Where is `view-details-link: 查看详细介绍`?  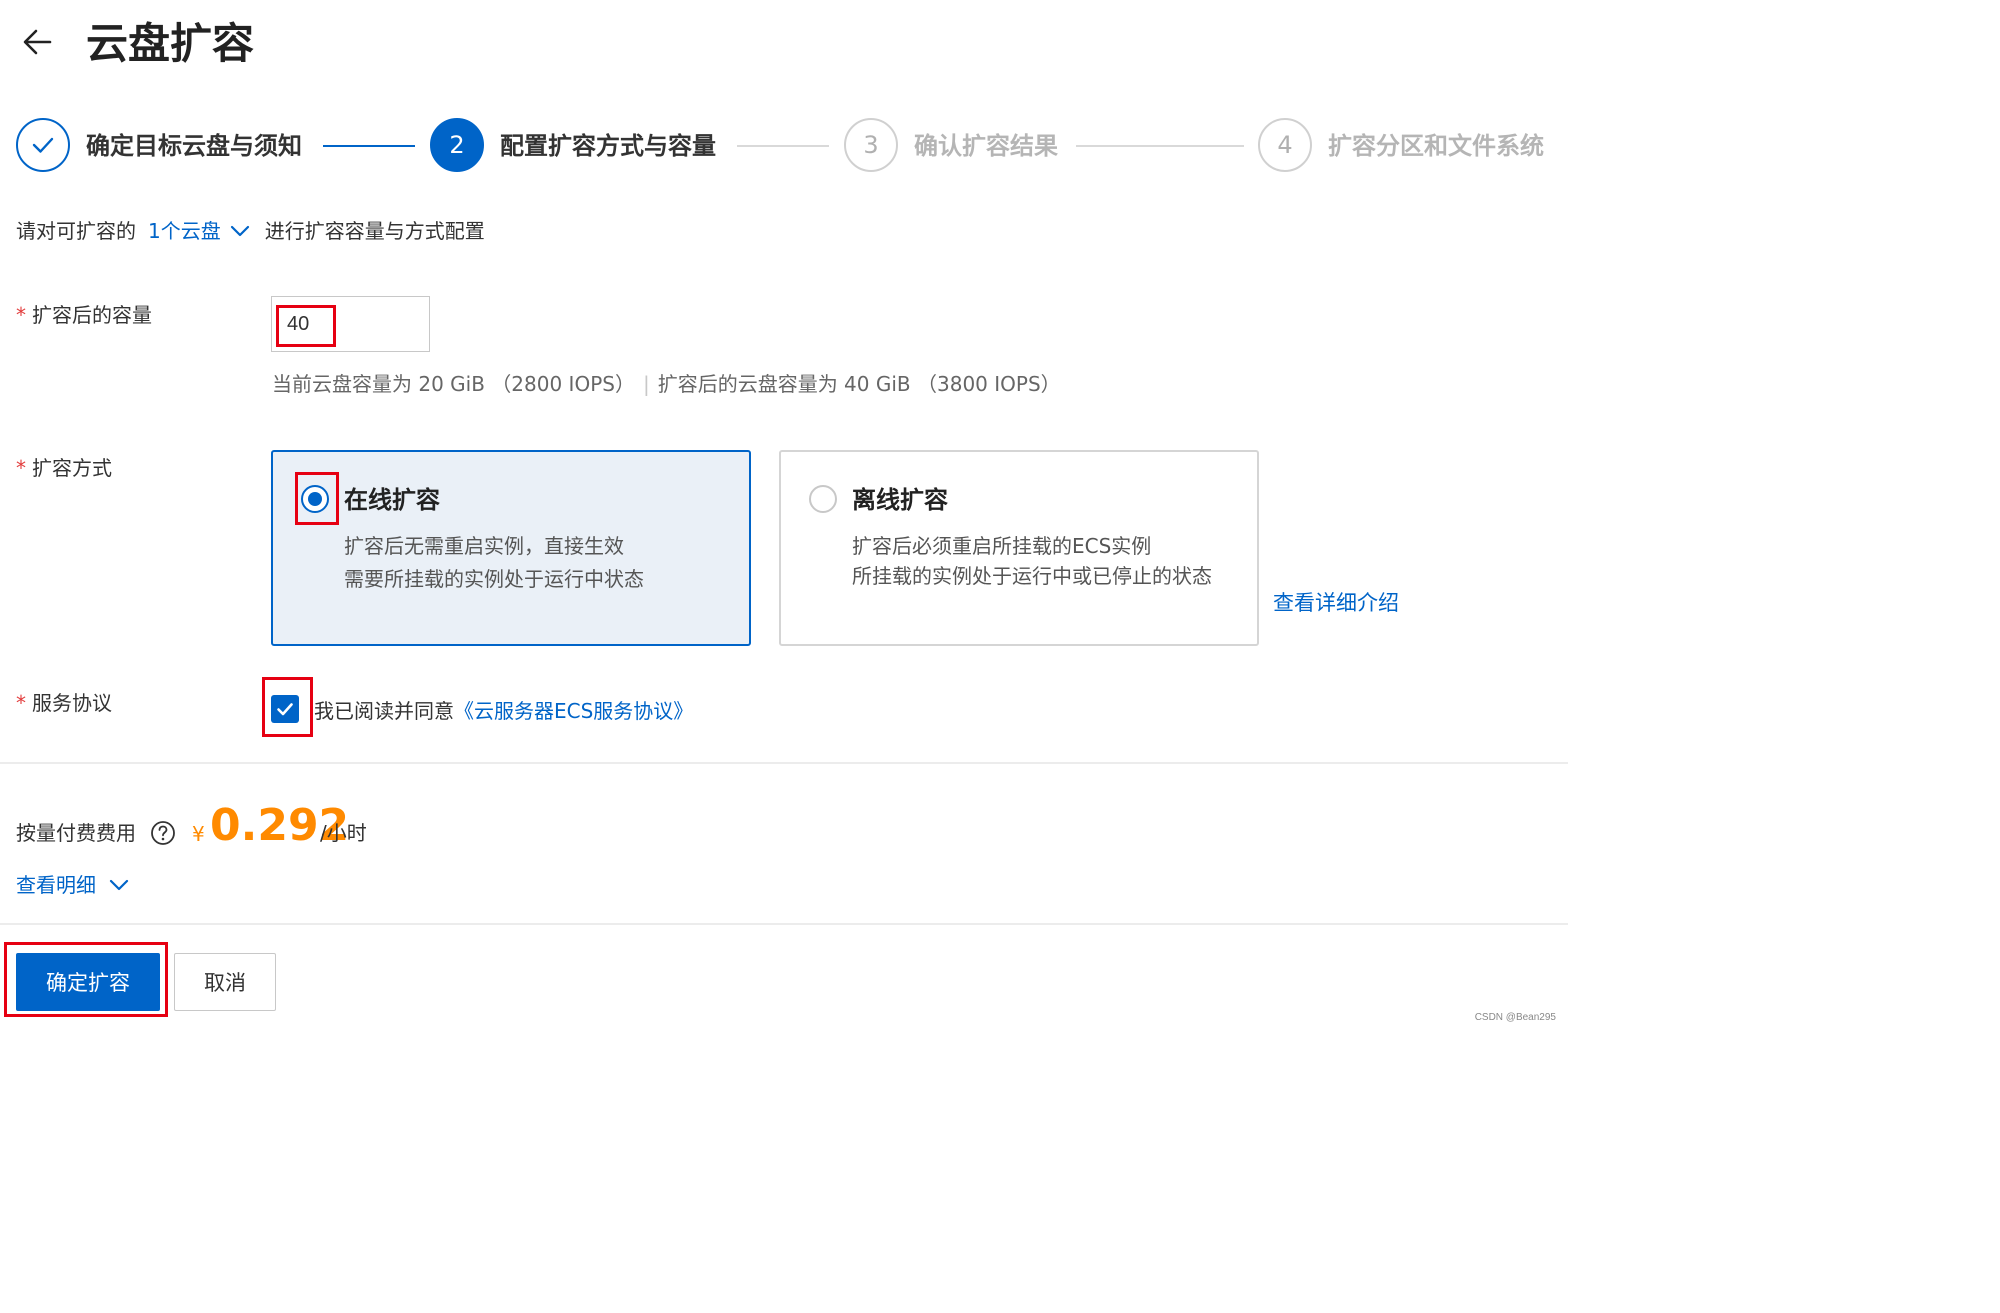
view-details-link: 查看详细介绍 is located at coordinates (1336, 603).